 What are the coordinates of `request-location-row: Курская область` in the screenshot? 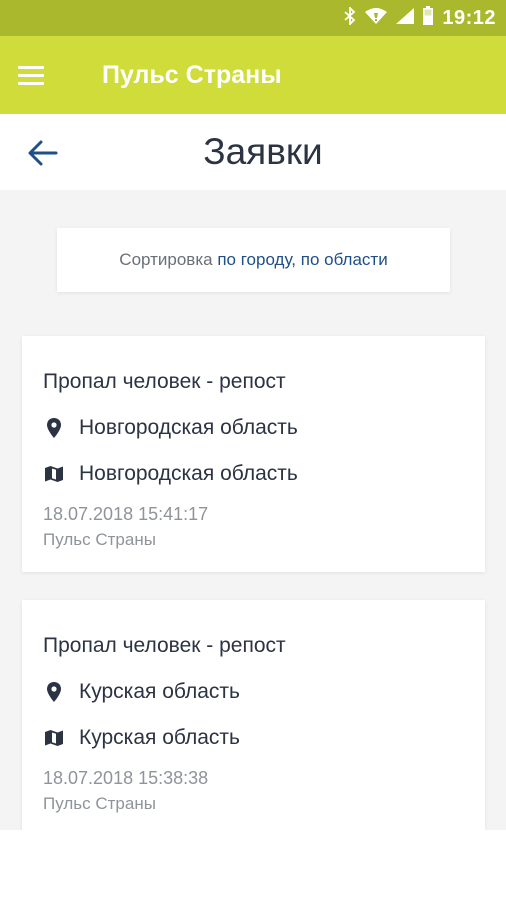 It's located at (141, 692).